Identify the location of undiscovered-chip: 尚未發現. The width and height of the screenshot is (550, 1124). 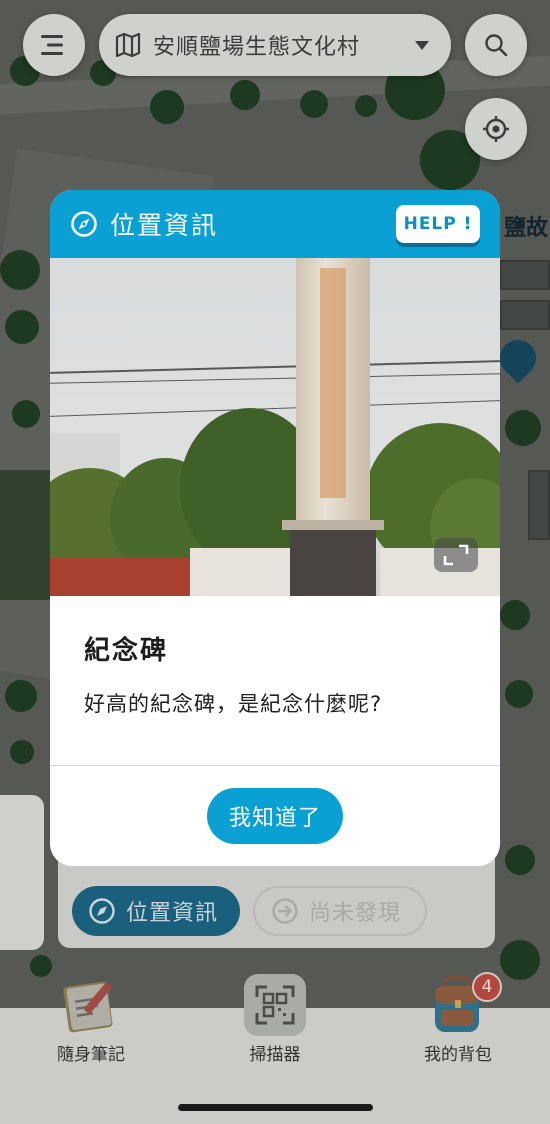
(340, 911).